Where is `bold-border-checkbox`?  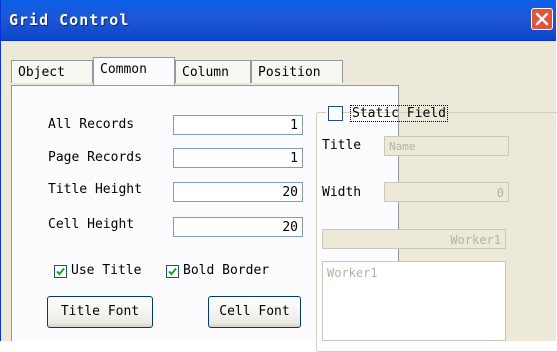 bold-border-checkbox is located at coordinates (172, 271).